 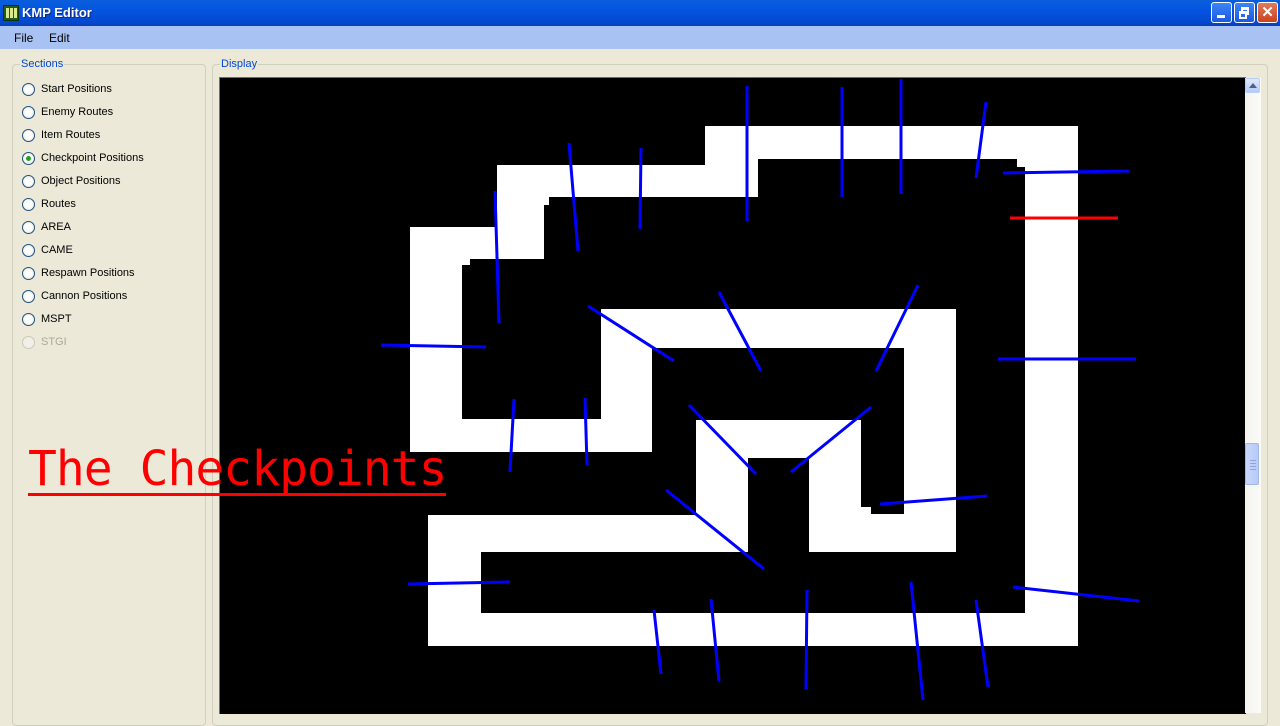 I want to click on minimize-button, so click(x=1221, y=12).